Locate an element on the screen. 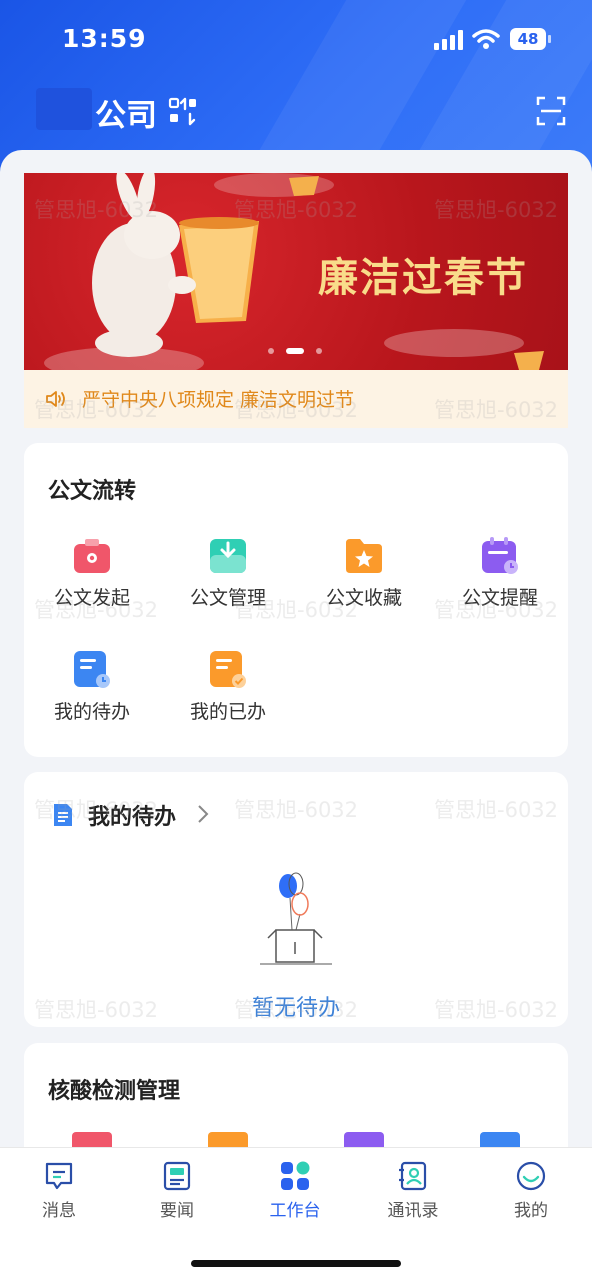 This screenshot has height=1281, width=592. tab-workbench: 工作台 is located at coordinates (295, 1188).